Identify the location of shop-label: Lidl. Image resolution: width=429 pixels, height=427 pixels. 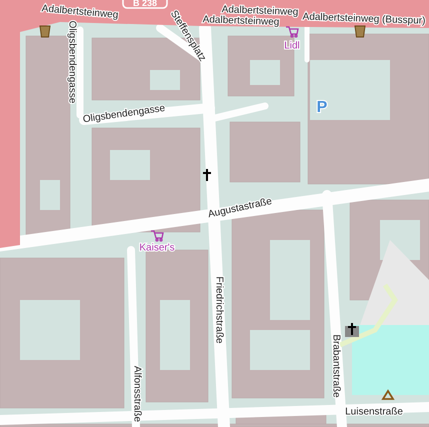
(292, 46).